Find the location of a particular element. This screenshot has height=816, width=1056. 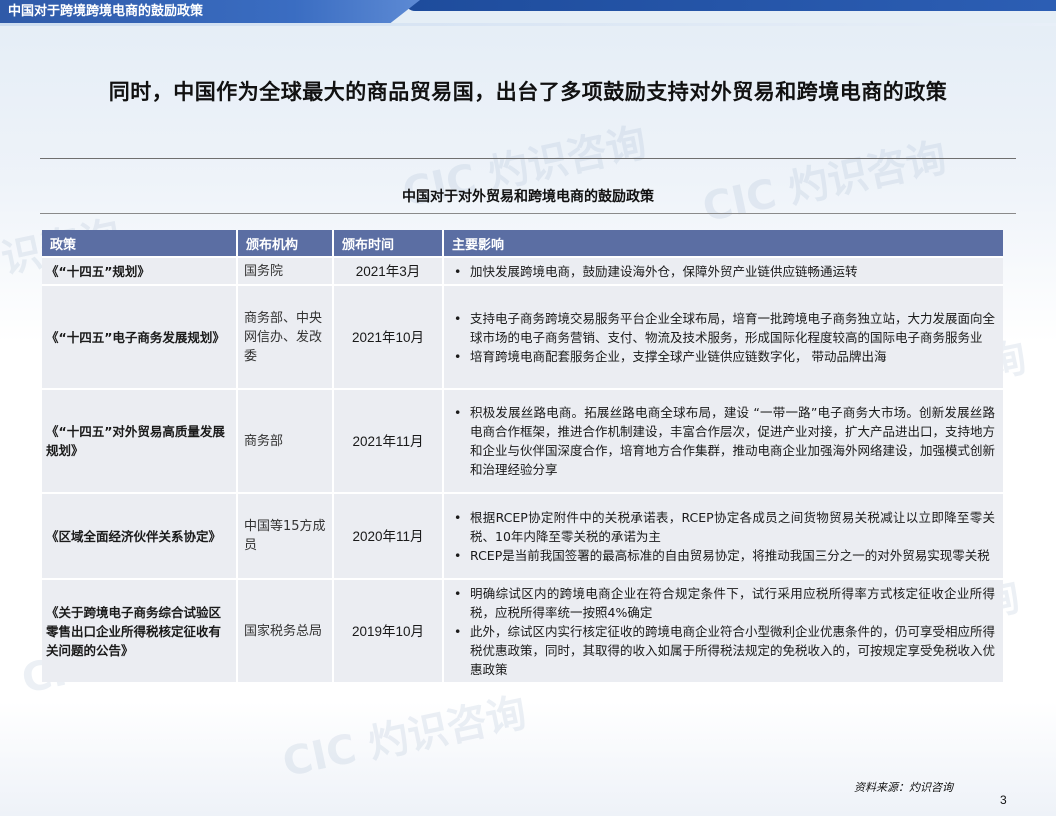

issuing-org: 商务部、中央网信办、发改委 is located at coordinates (286, 336).